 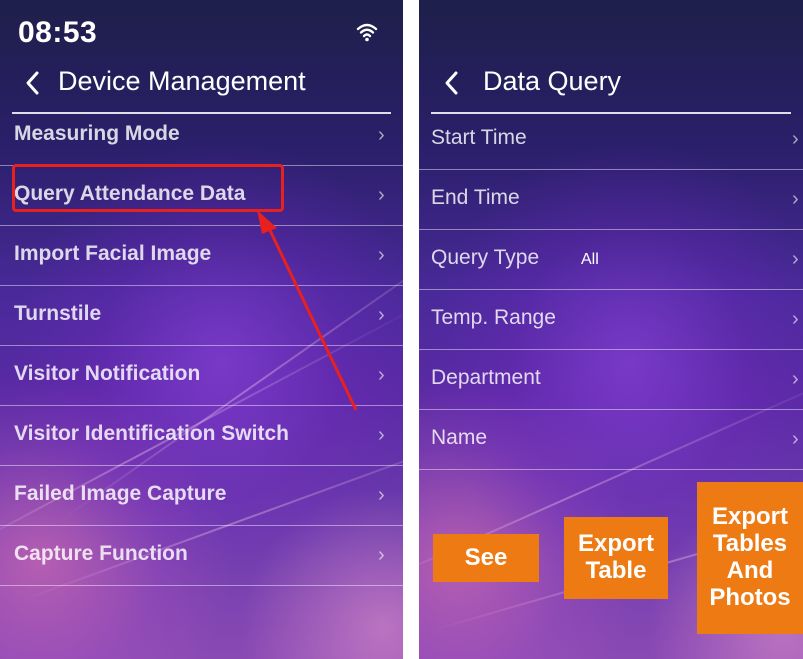 I want to click on screen-header: Data Query, so click(x=611, y=87).